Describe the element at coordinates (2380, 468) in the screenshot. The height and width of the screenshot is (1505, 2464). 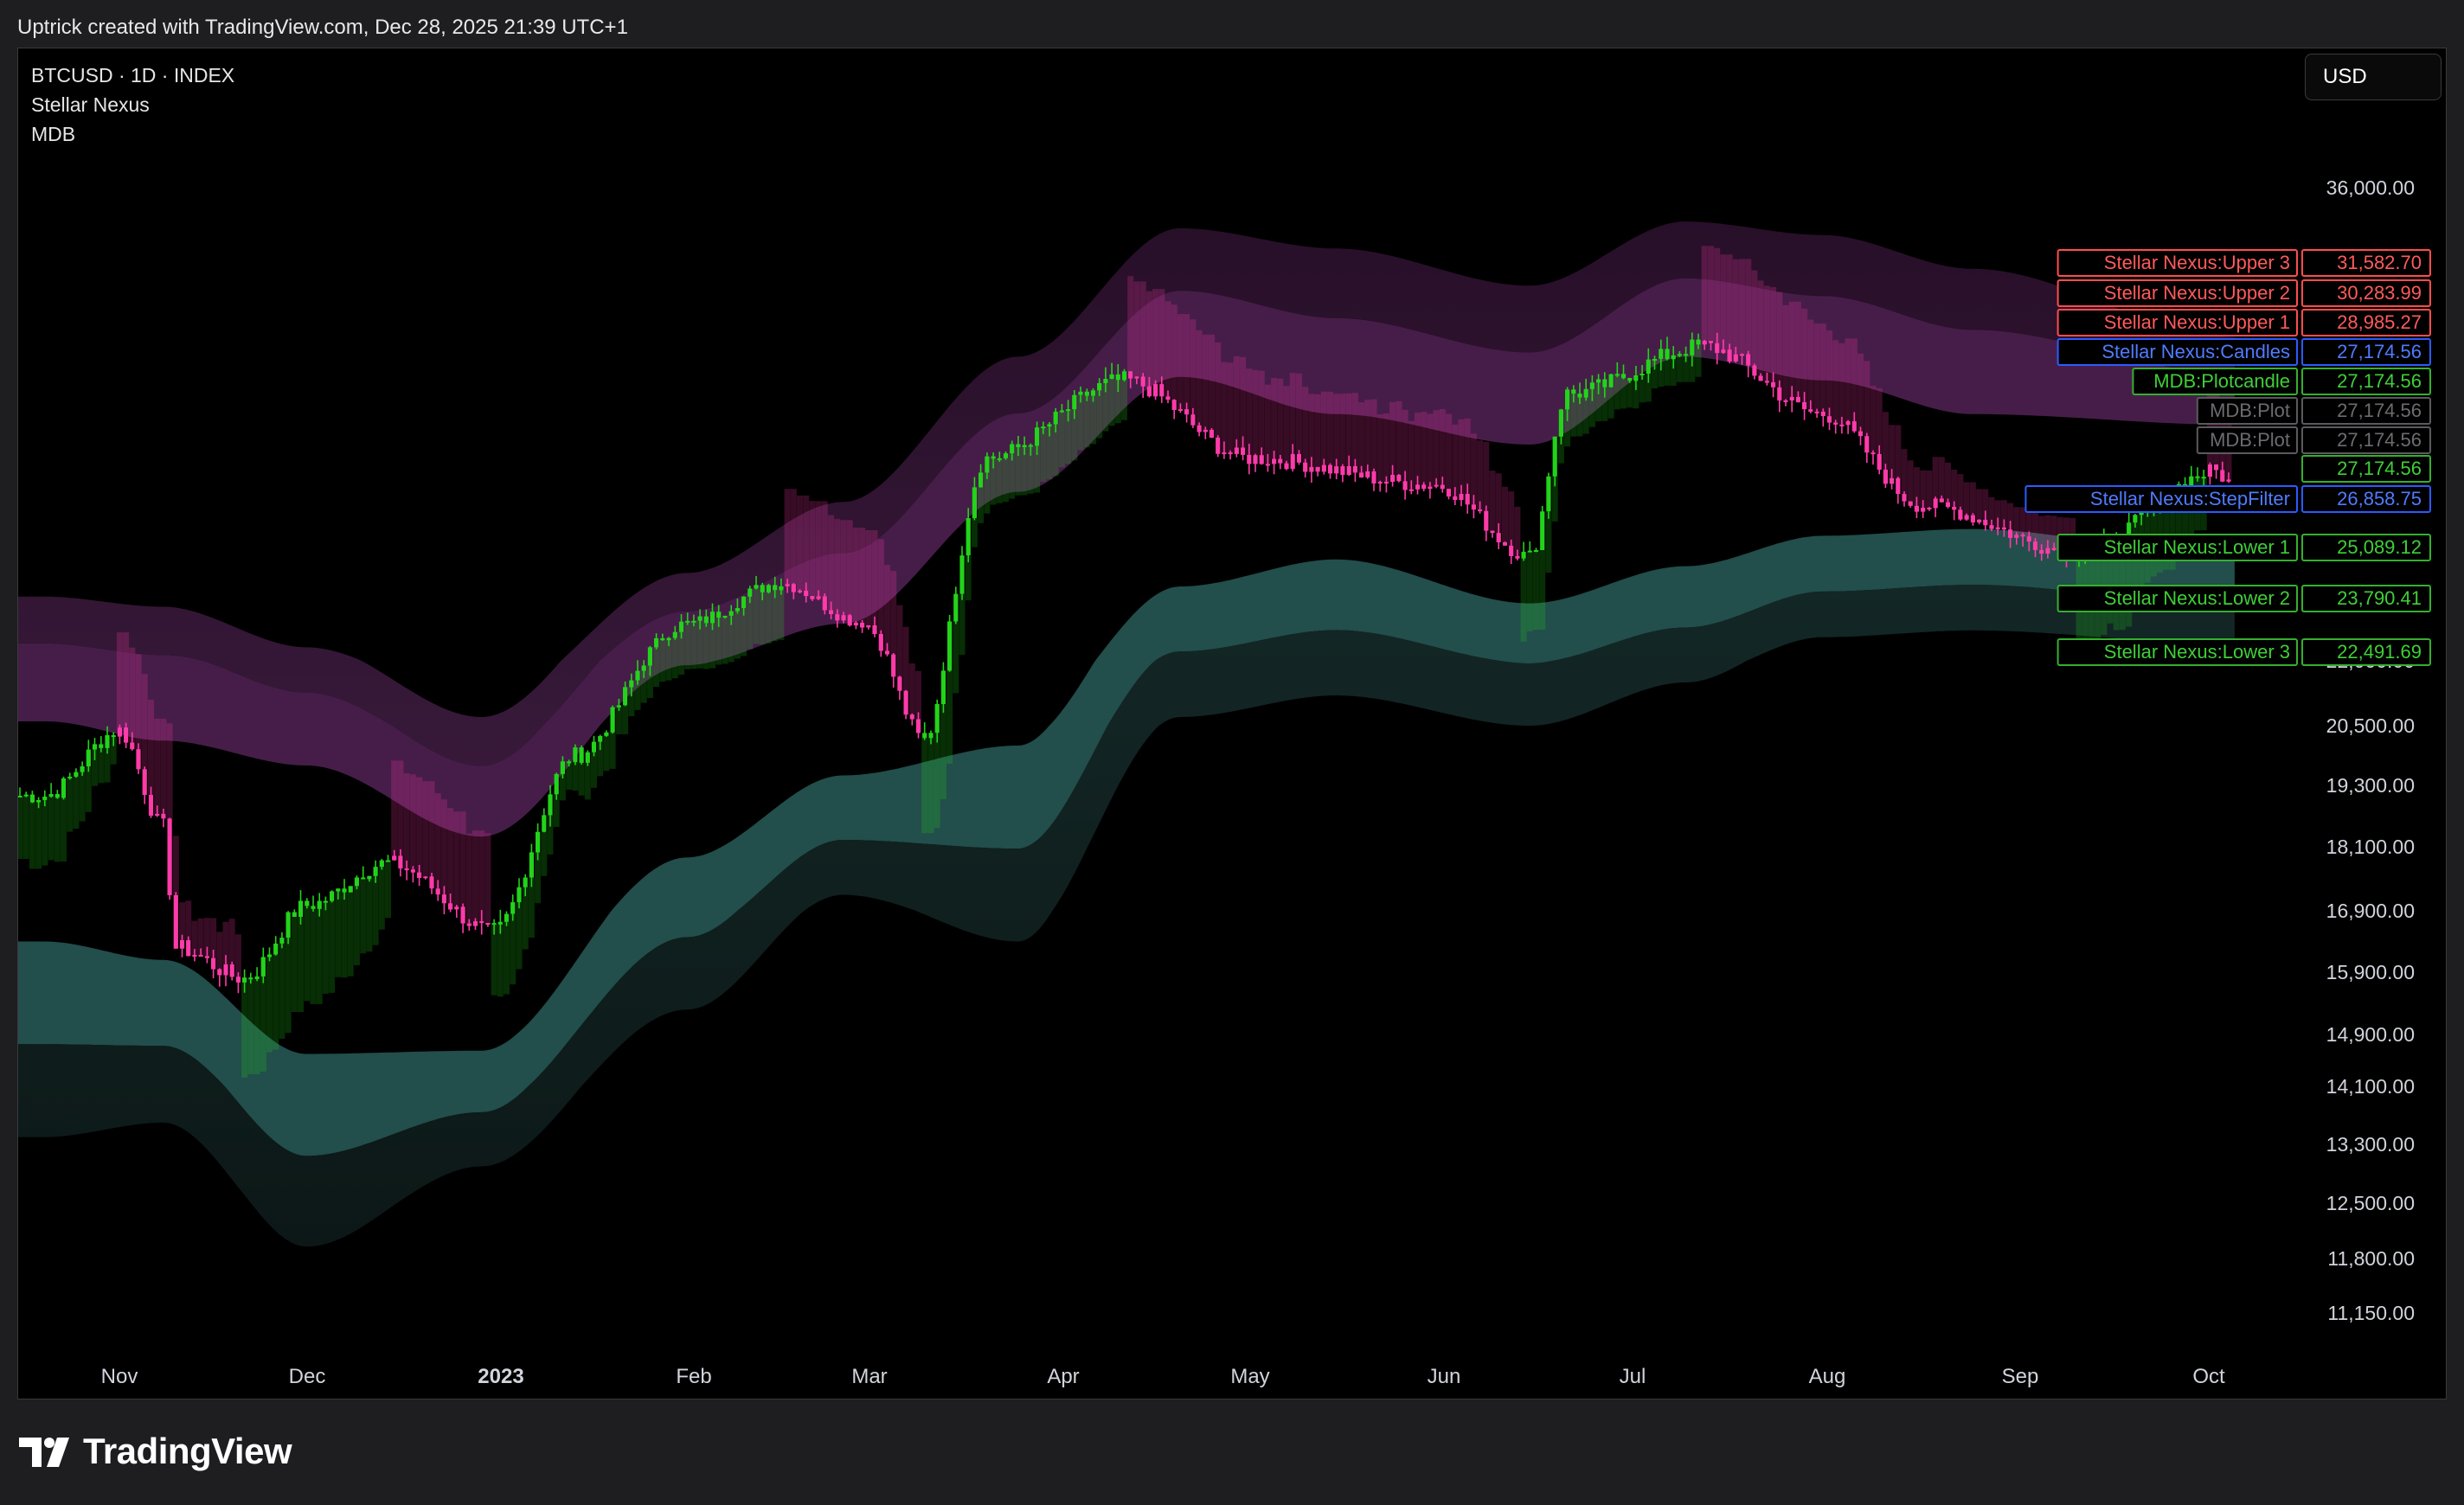
I see `price-label-value: 27,174.56` at that location.